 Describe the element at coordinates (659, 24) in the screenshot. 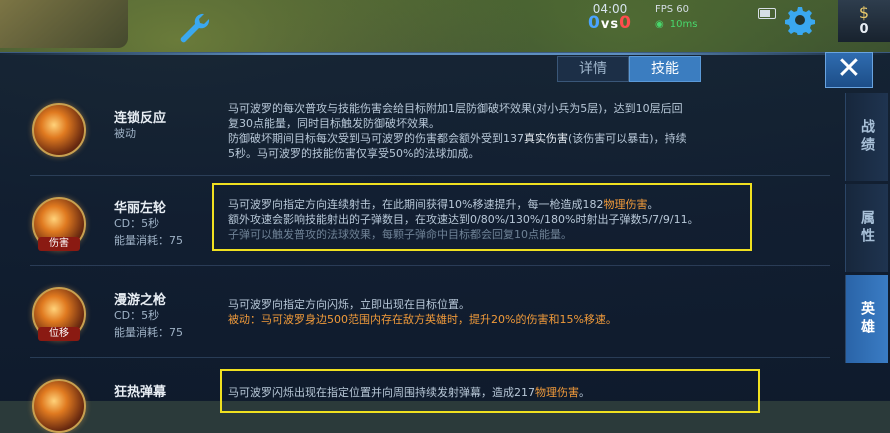

I see `wifi-icon: ◉` at that location.